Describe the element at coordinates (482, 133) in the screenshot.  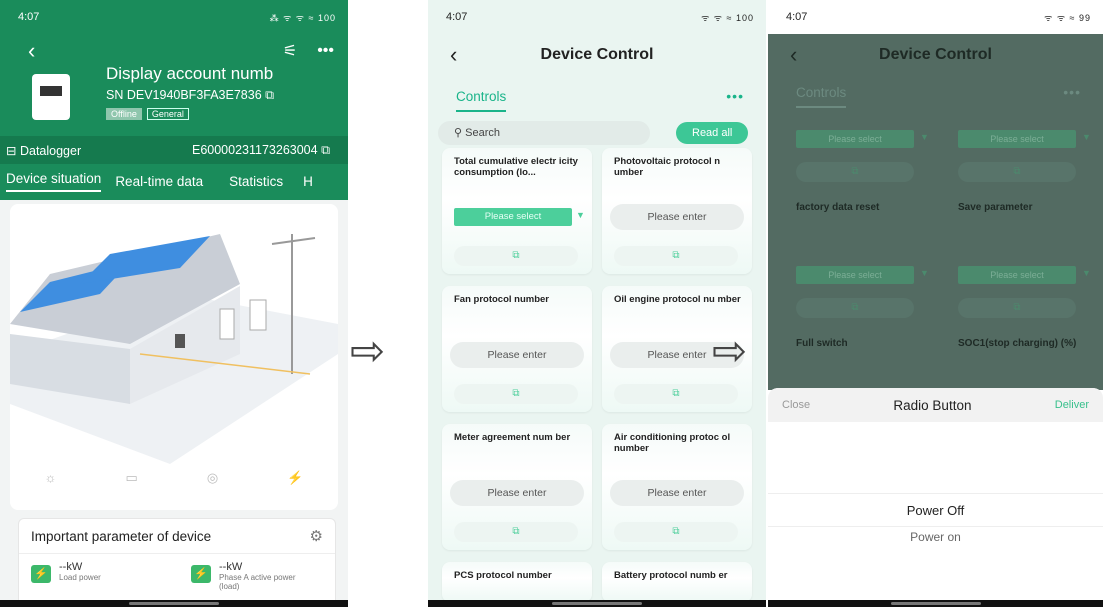
I see `search-placeholder: Search` at that location.